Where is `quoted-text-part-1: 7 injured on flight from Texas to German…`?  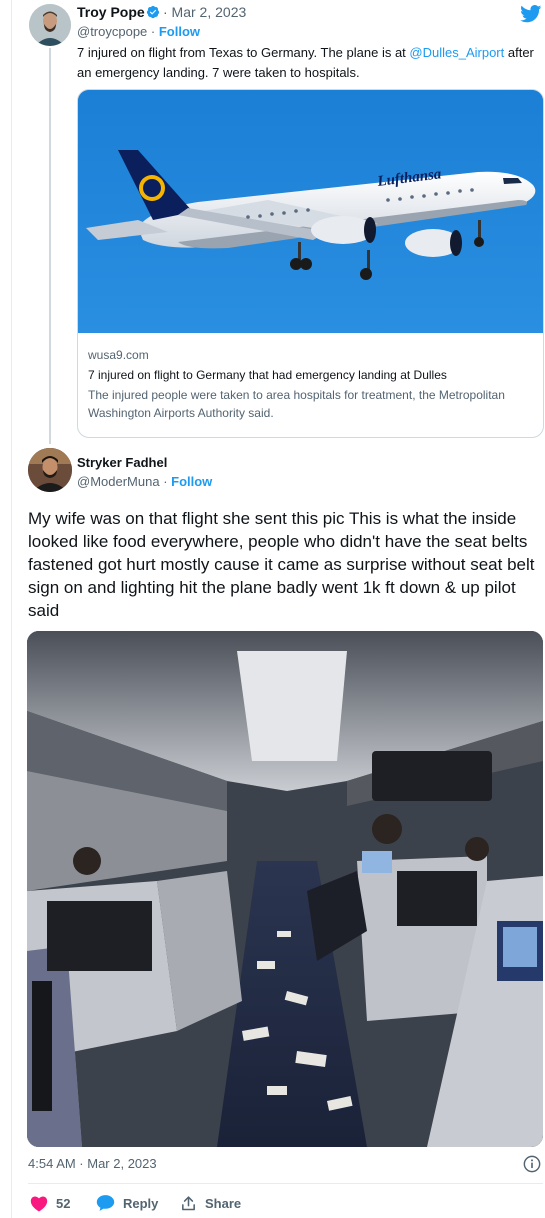 quoted-text-part-1: 7 injured on flight from Texas to German… is located at coordinates (243, 52).